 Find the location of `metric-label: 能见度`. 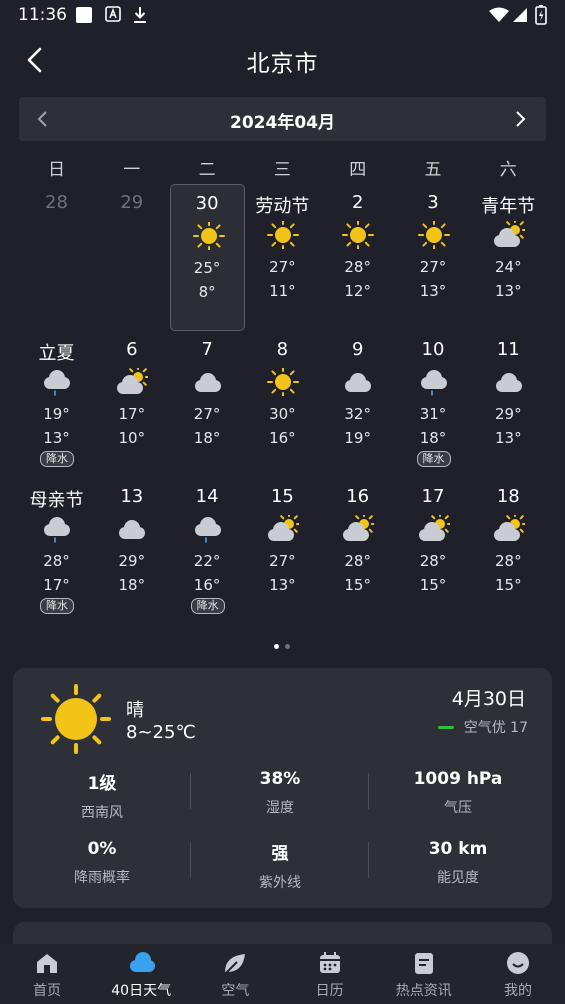

metric-label: 能见度 is located at coordinates (458, 878).